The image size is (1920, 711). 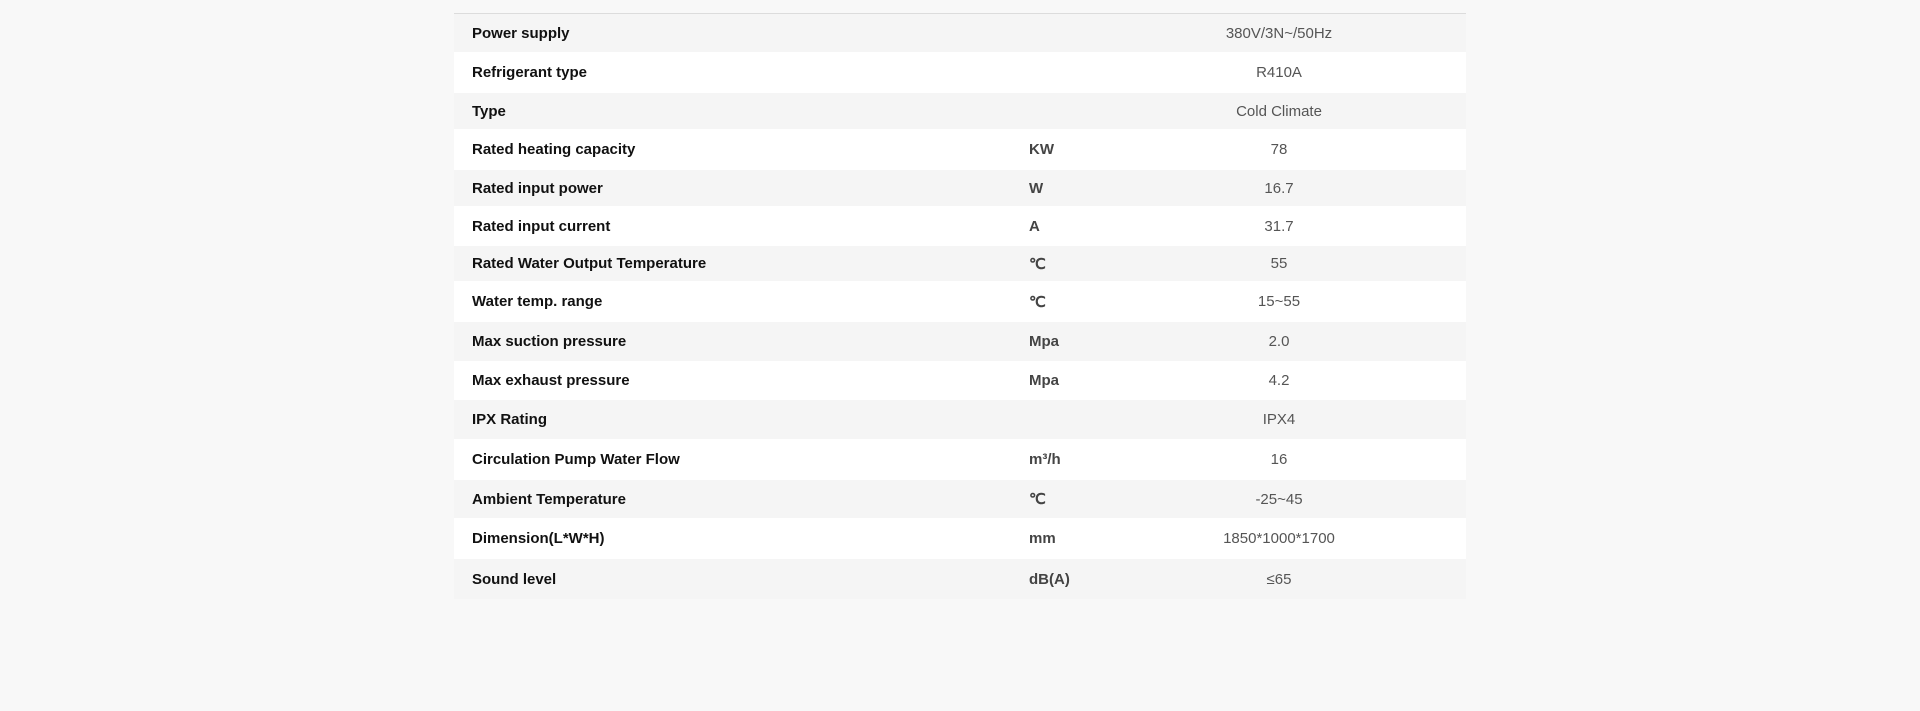 I want to click on table-row: Water temp. range ℃ 15~55, so click(x=960, y=301).